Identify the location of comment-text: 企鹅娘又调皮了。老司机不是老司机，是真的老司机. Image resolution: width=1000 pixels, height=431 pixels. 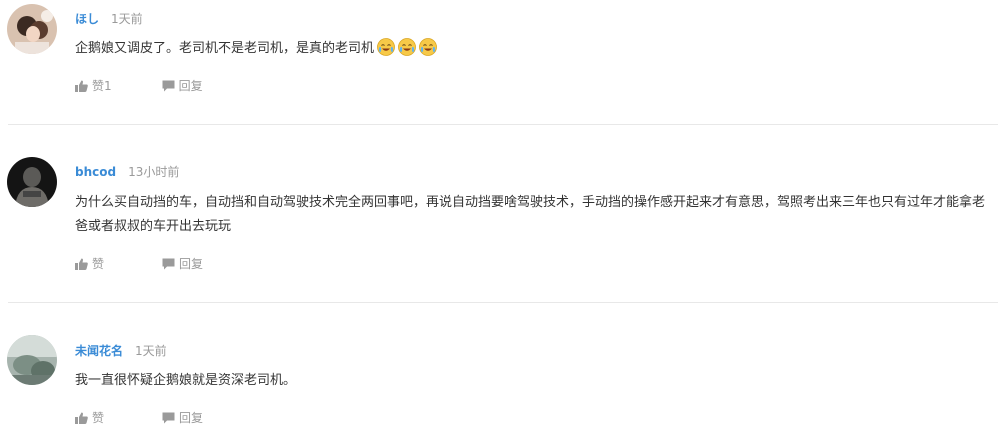
(535, 49).